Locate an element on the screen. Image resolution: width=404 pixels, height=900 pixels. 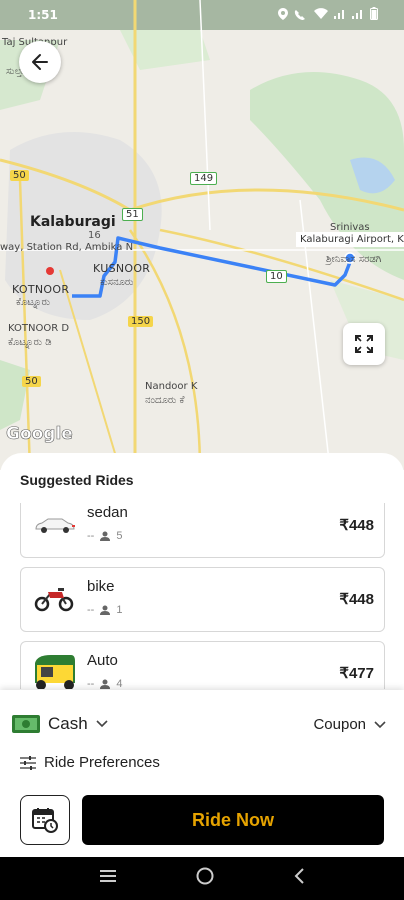
recents-button is located at coordinates (108, 878).